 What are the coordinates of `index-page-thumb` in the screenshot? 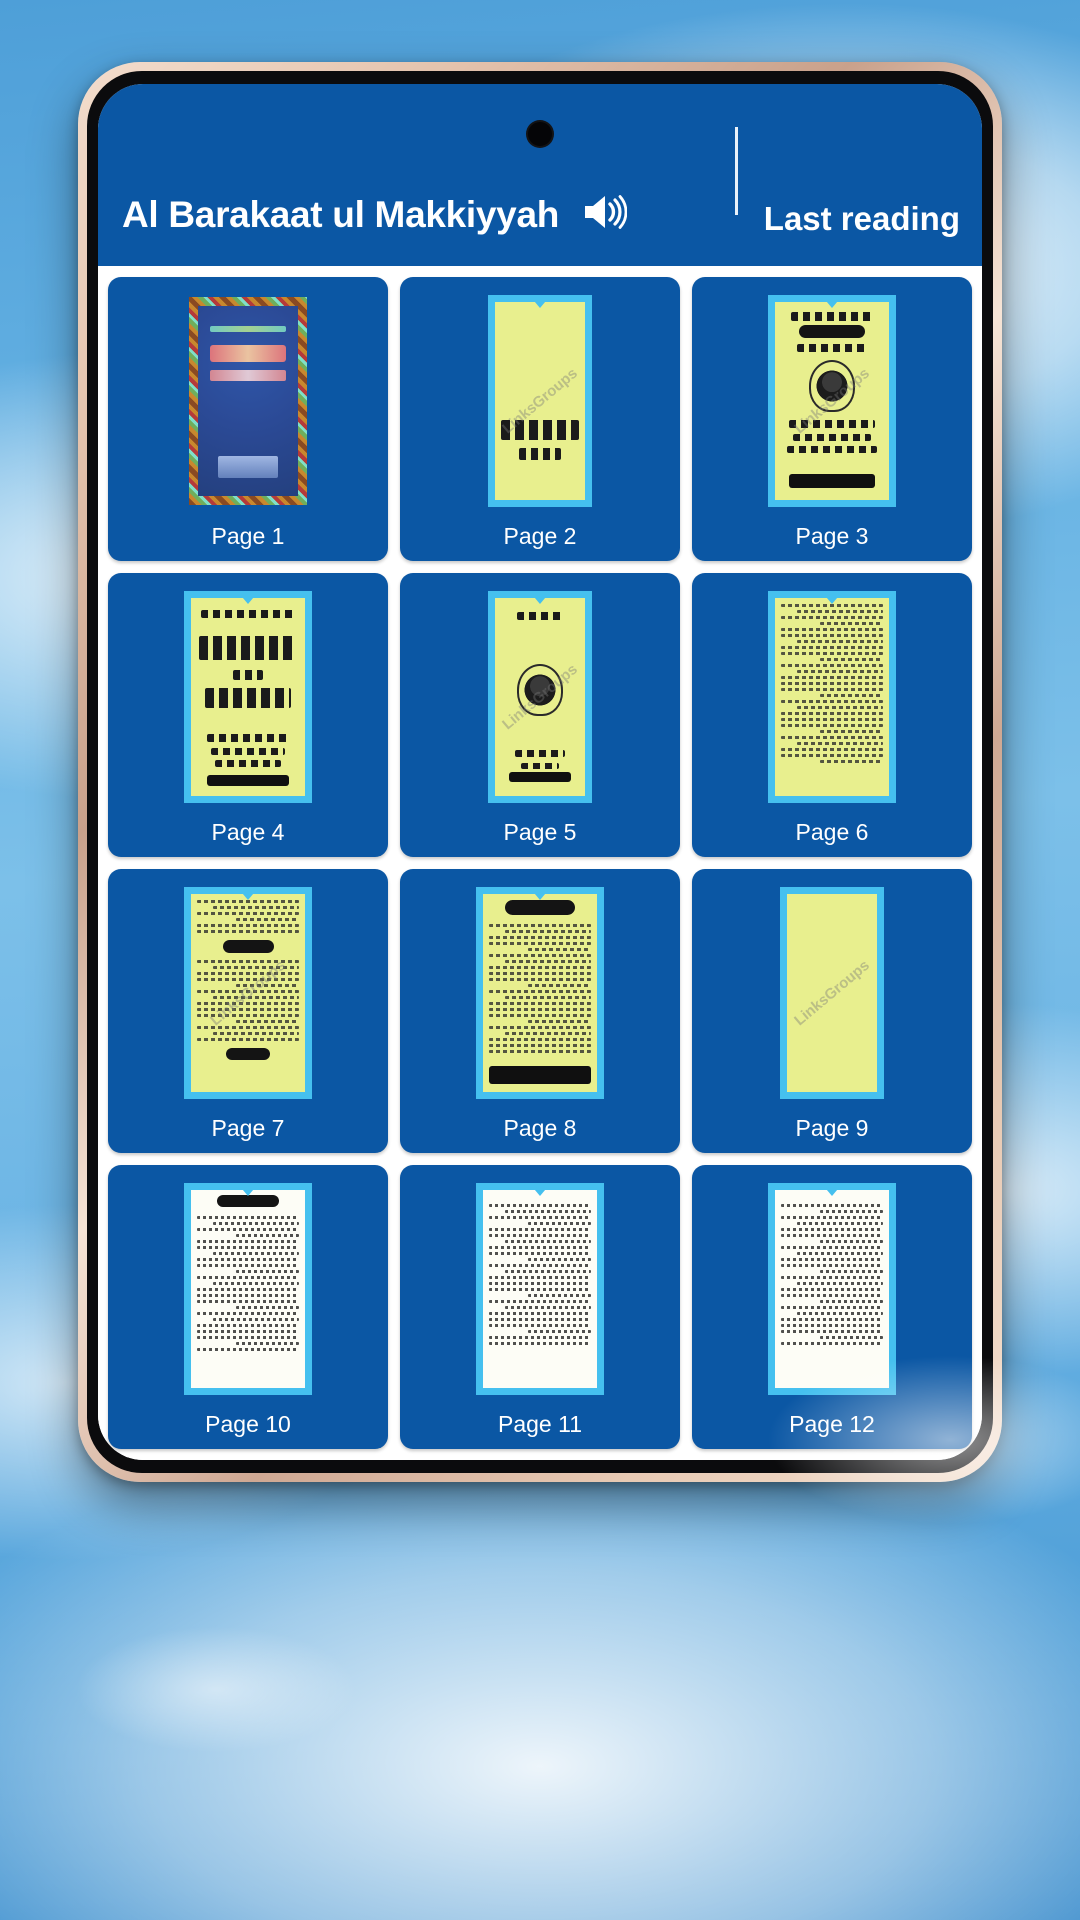 It's located at (248, 1288).